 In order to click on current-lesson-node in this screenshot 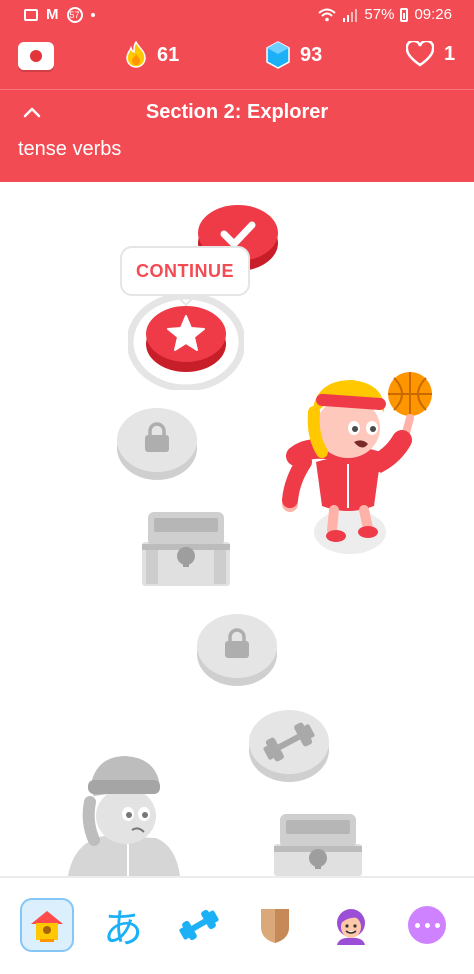, I will do `click(186, 342)`.